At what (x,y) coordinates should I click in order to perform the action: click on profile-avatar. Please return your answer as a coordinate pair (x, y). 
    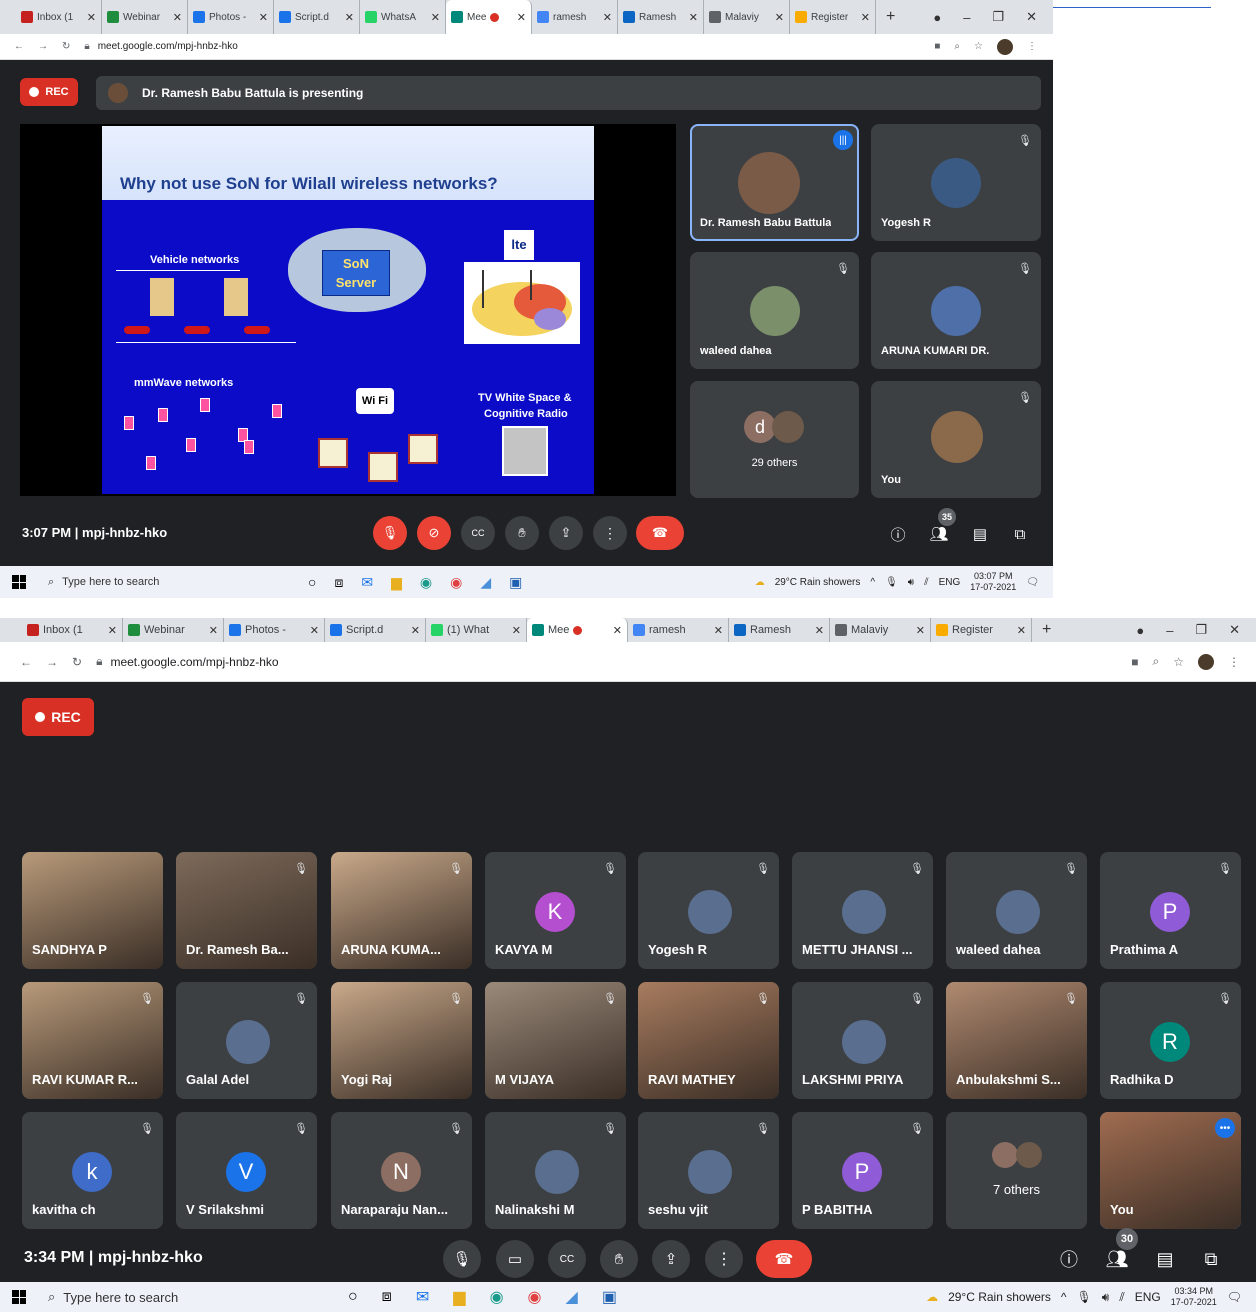
    Looking at the image, I should click on (1005, 46).